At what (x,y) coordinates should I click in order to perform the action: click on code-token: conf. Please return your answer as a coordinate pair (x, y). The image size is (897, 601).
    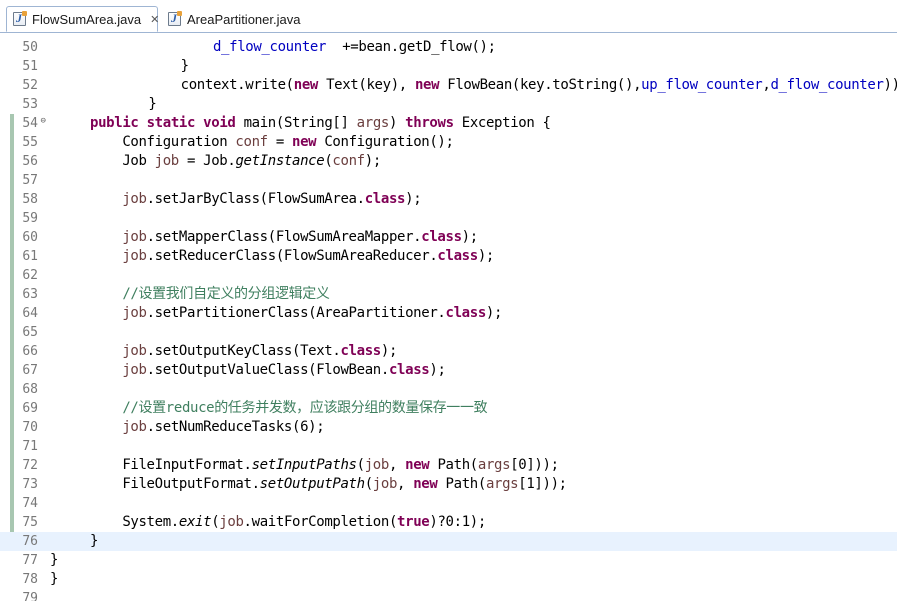
    Looking at the image, I should click on (348, 161).